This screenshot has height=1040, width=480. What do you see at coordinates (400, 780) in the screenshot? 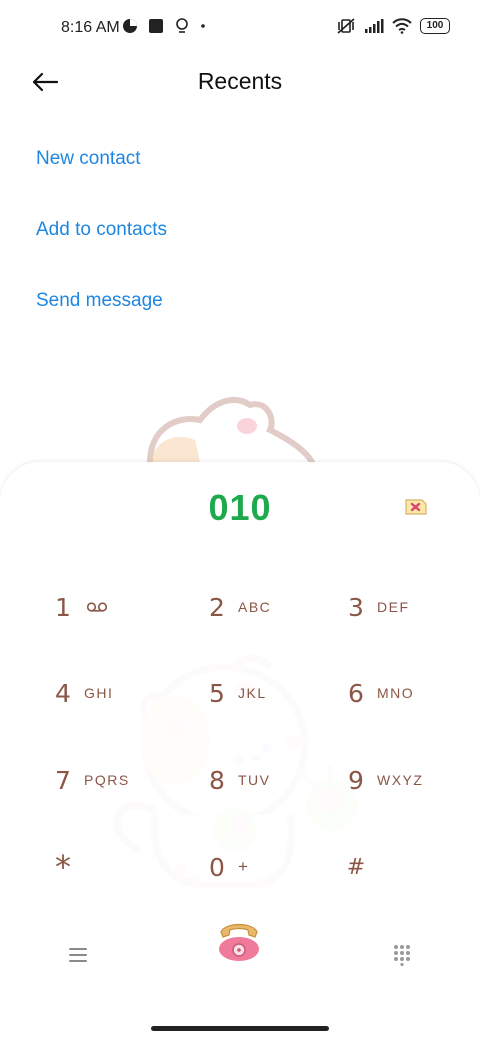
I see `key-letters: WXYZ` at bounding box center [400, 780].